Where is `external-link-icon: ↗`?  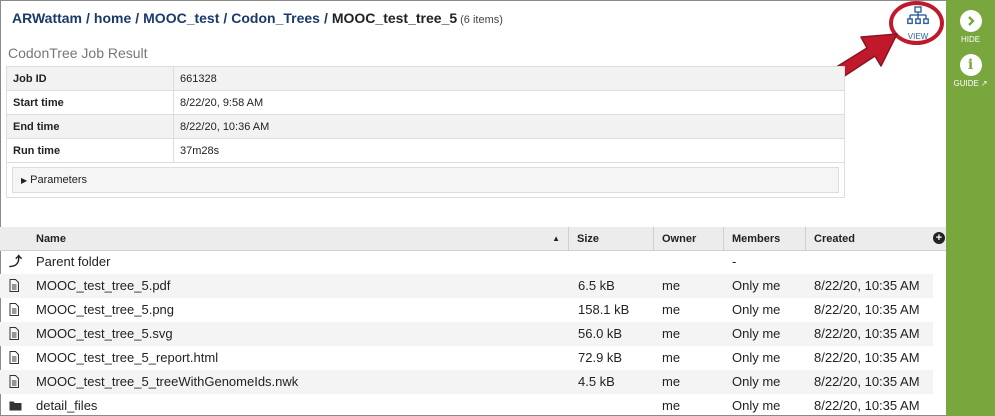 external-link-icon: ↗ is located at coordinates (984, 83).